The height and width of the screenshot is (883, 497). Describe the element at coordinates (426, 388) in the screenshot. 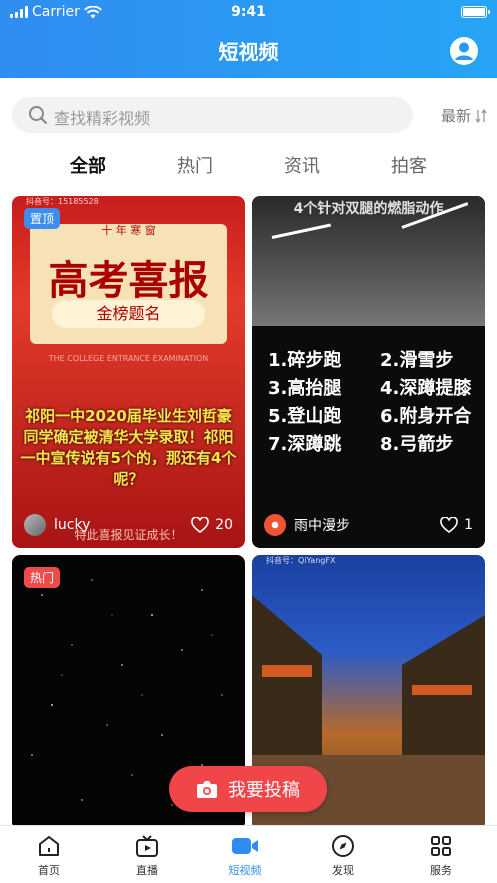

I see `move-item: 4.深蹲提膝` at that location.